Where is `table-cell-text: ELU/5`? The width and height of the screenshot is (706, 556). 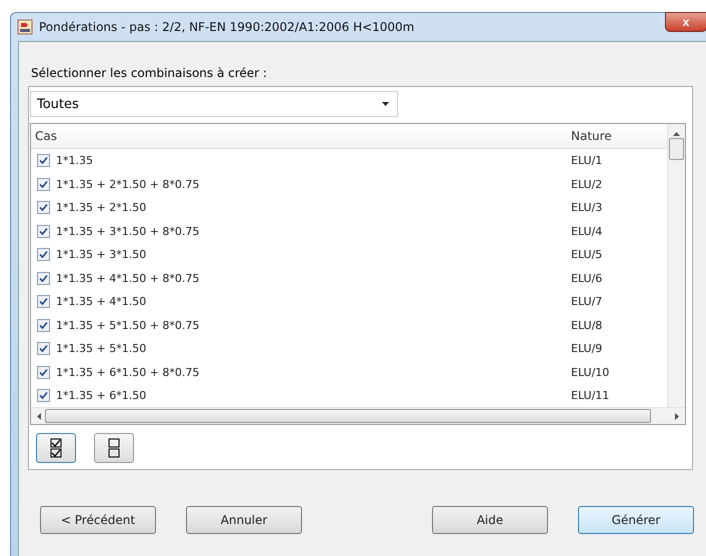 table-cell-text: ELU/5 is located at coordinates (587, 255).